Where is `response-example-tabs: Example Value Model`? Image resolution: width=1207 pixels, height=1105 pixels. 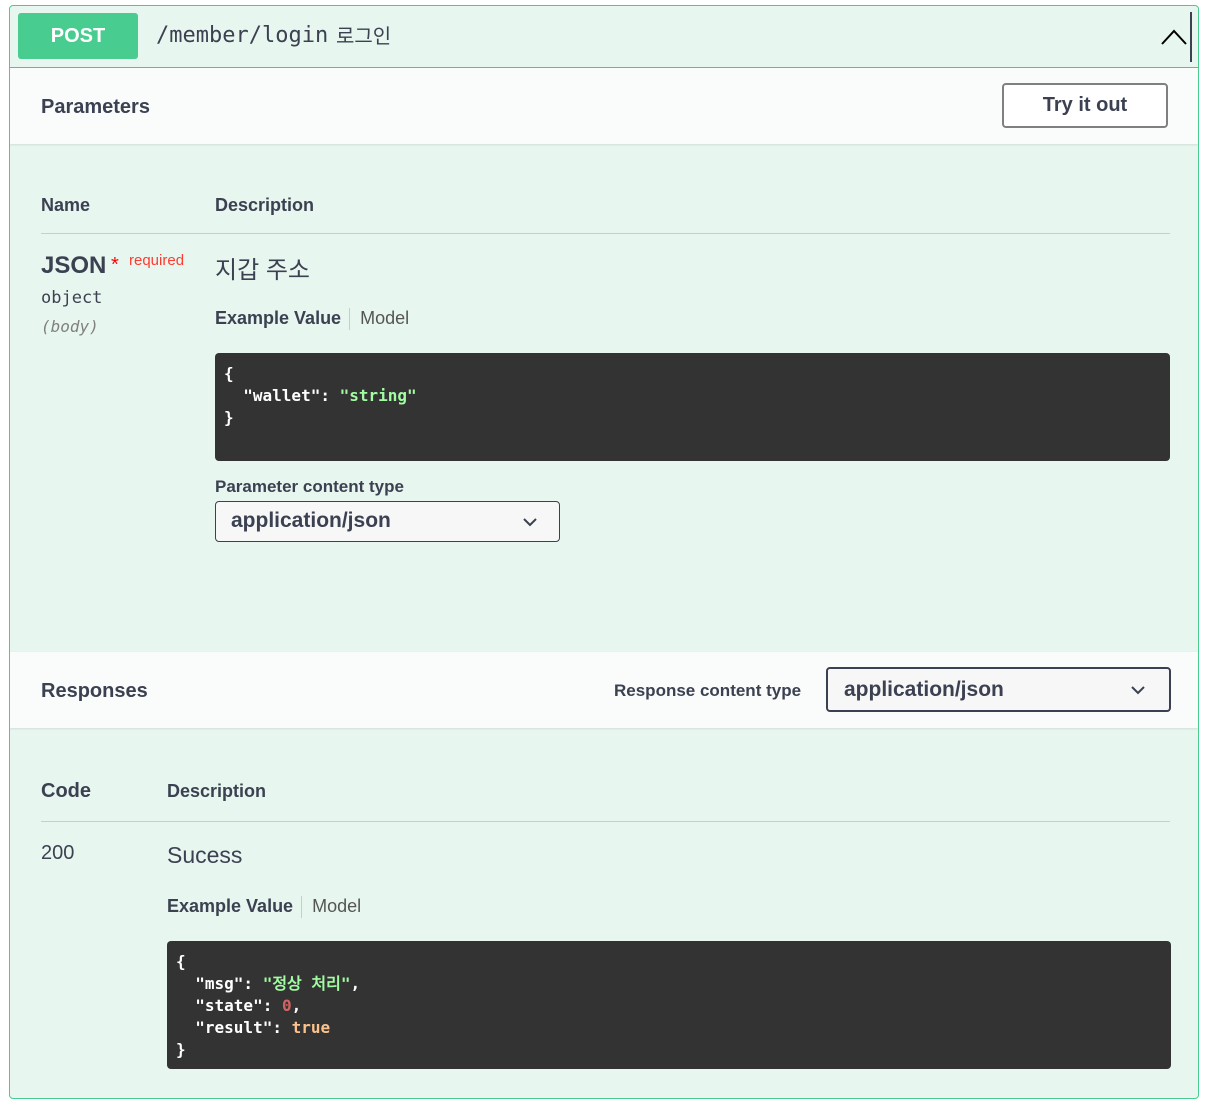
response-example-tabs: Example Value Model is located at coordinates (264, 907).